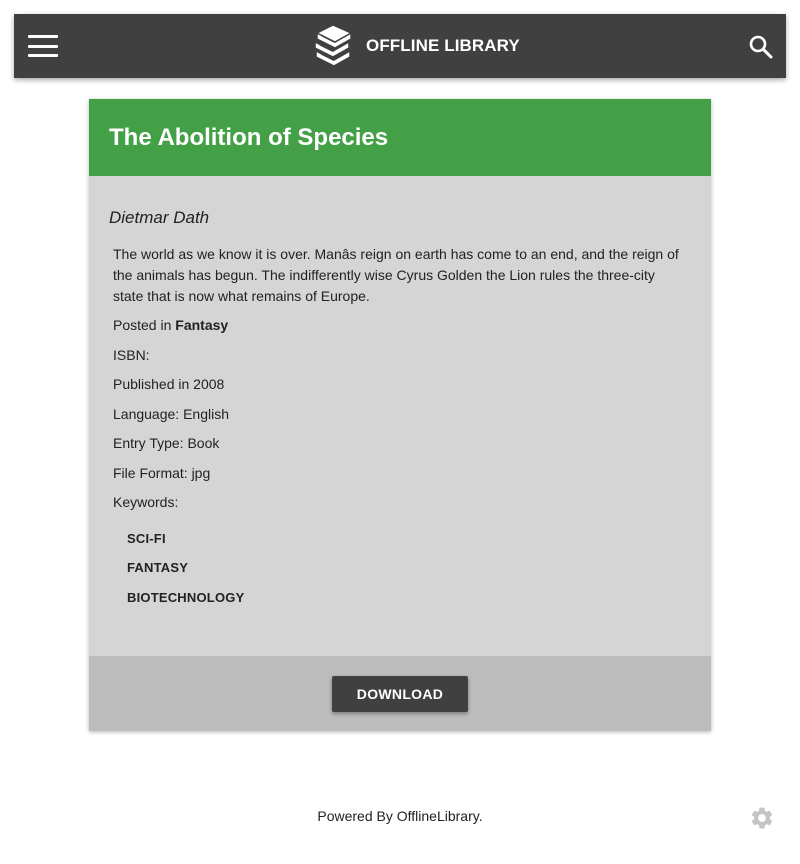 The height and width of the screenshot is (864, 800). What do you see at coordinates (169, 384) in the screenshot?
I see `book-published: Published in 2008` at bounding box center [169, 384].